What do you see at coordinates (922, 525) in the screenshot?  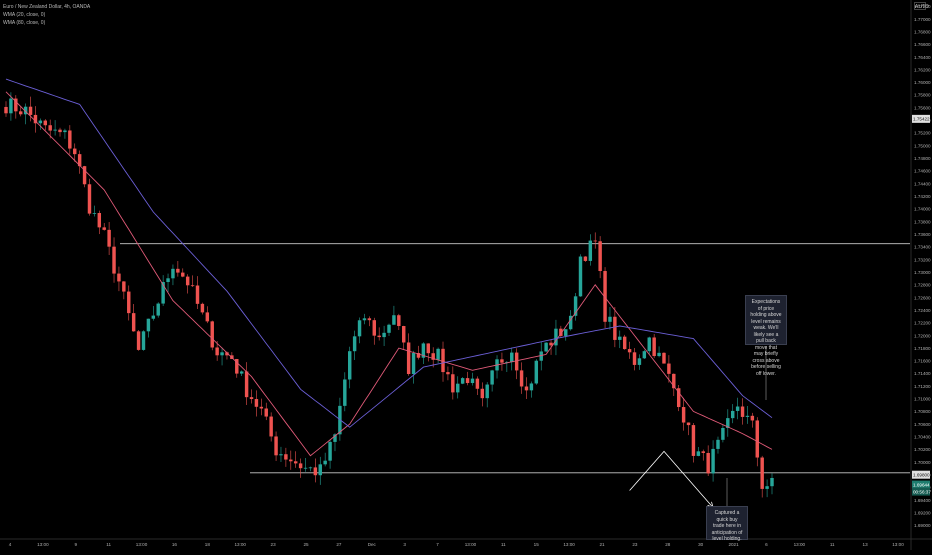 I see `price-tick-label: 1.69000` at bounding box center [922, 525].